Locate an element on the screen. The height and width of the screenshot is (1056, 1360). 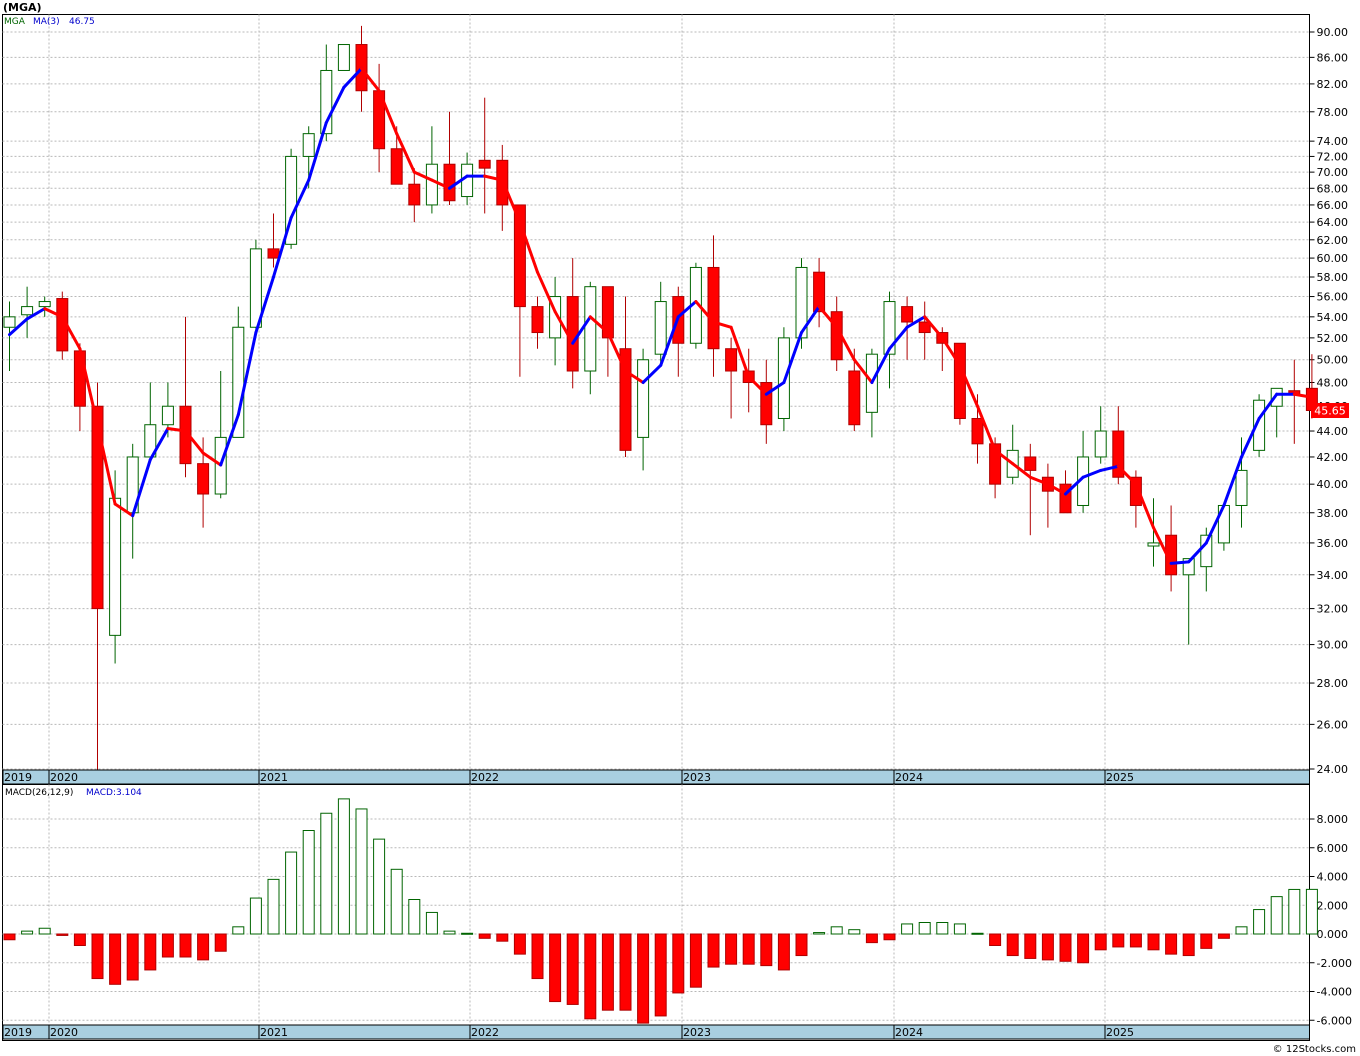
price-tick-label: 36.00 is located at coordinates (1333, 543).